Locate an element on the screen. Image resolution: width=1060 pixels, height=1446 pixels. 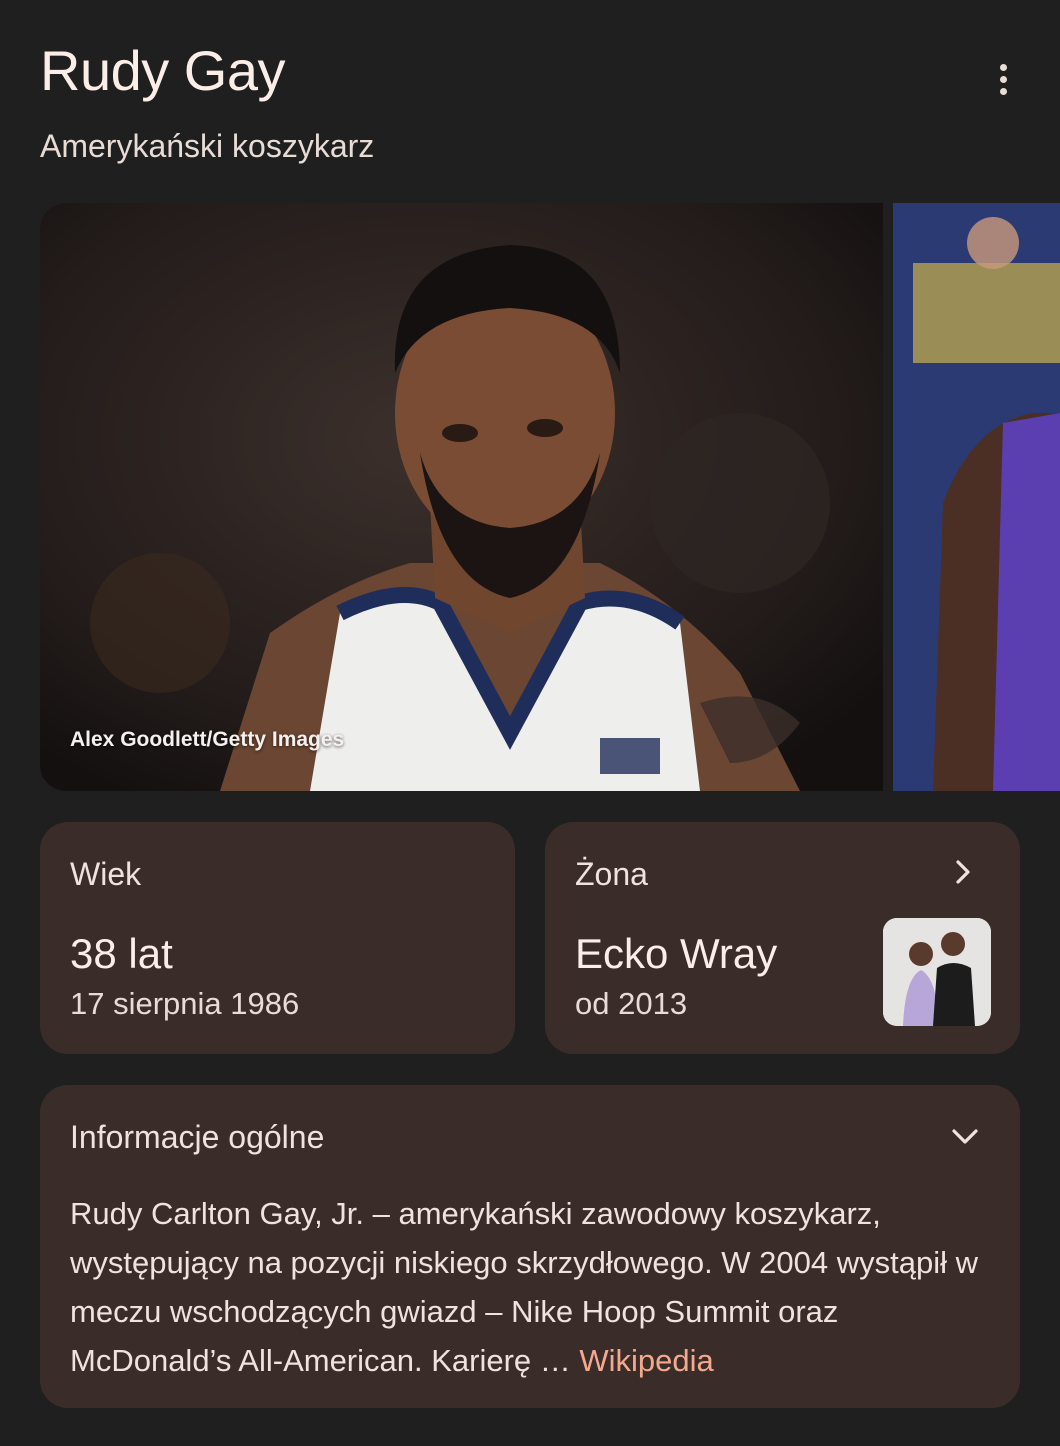
birth-date: 17 sierpnia 1986 is located at coordinates (185, 1003).